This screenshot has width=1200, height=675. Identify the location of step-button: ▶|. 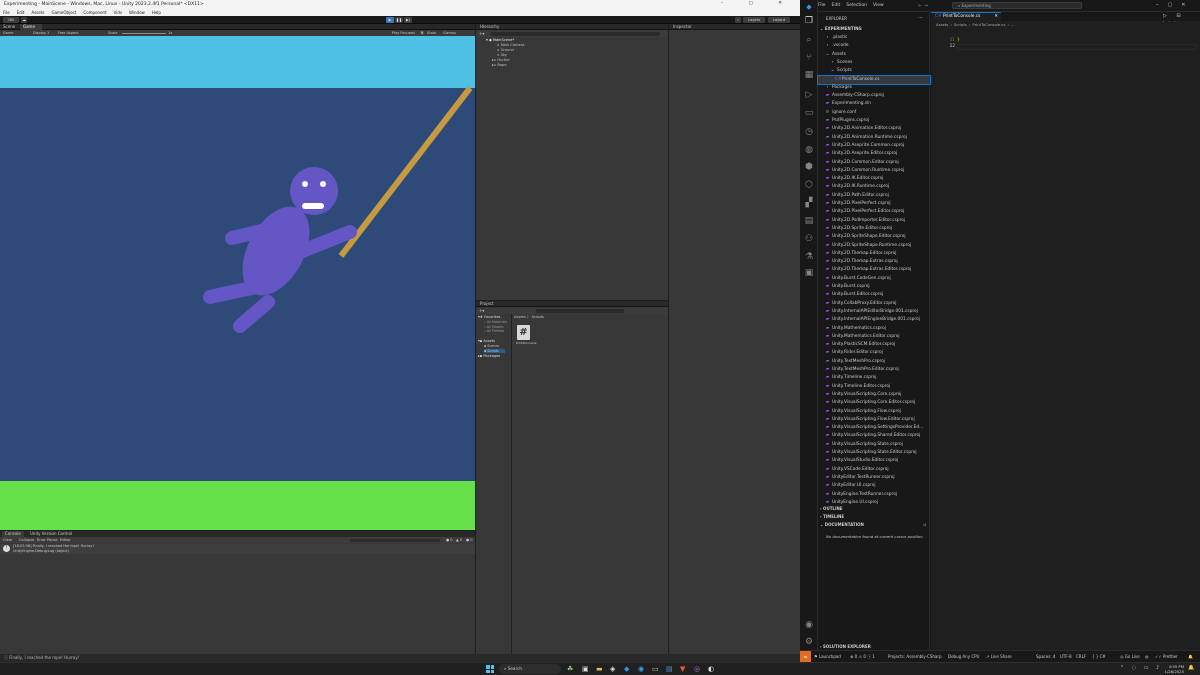
(408, 20).